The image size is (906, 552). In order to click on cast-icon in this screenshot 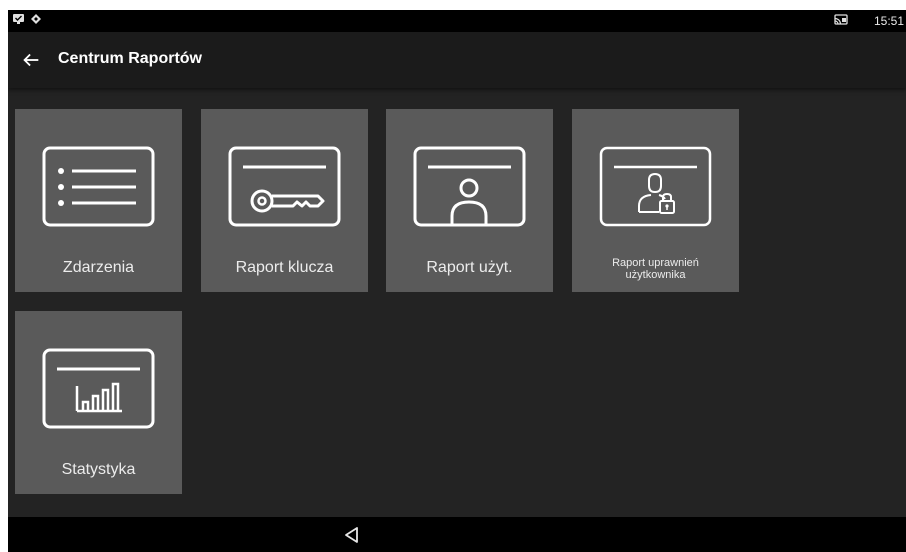, I will do `click(841, 19)`.